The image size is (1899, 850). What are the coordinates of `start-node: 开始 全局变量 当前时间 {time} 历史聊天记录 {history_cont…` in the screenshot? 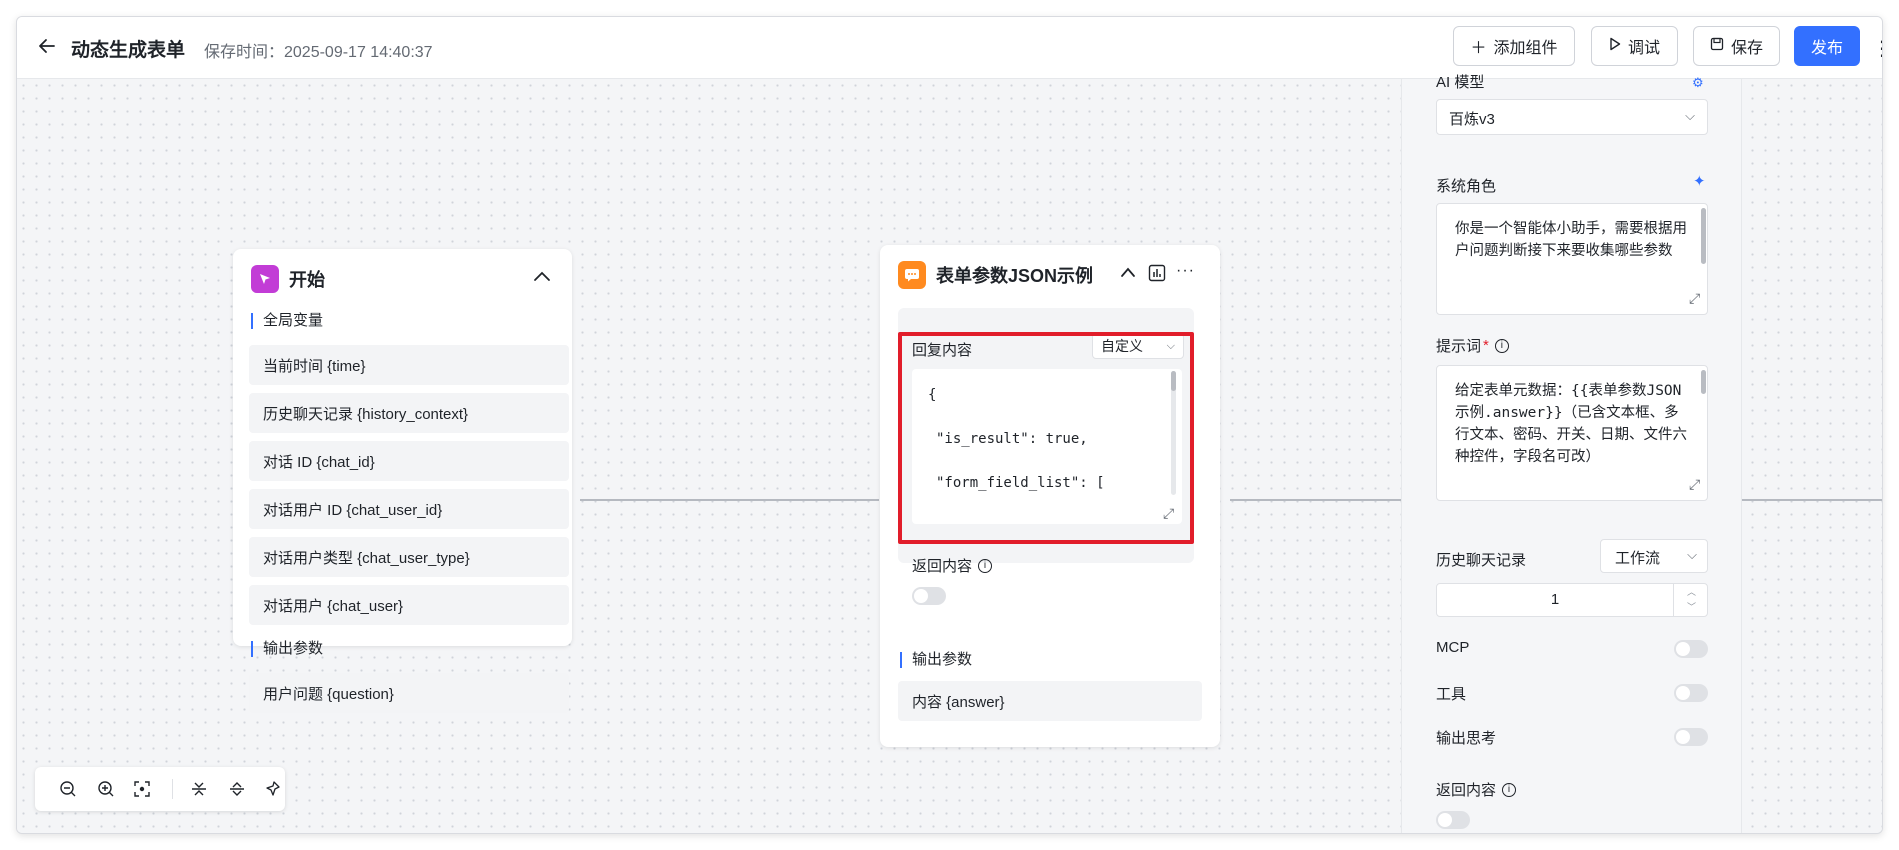 It's located at (402, 447).